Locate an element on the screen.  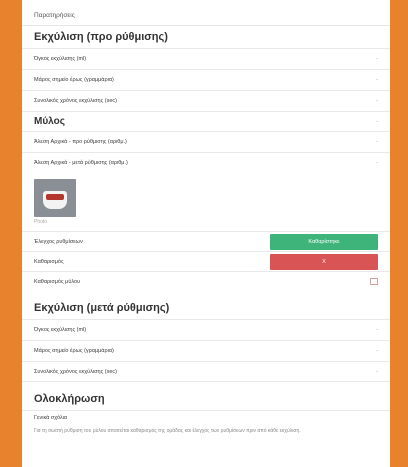
cleaned-button: Καθαρίστηκε is located at coordinates (324, 241).